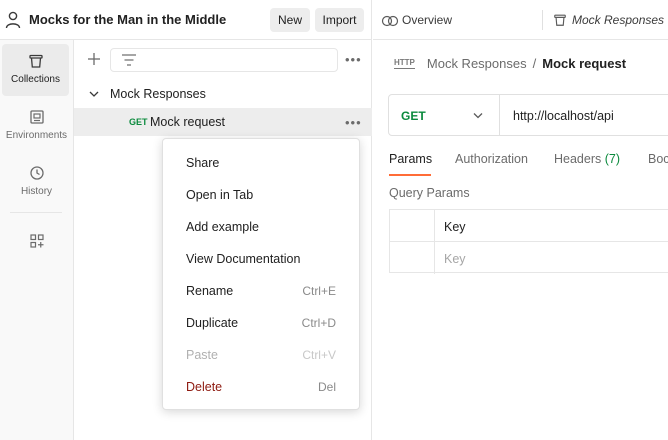 This screenshot has width=668, height=440. What do you see at coordinates (13, 20) in the screenshot?
I see `user-icon` at bounding box center [13, 20].